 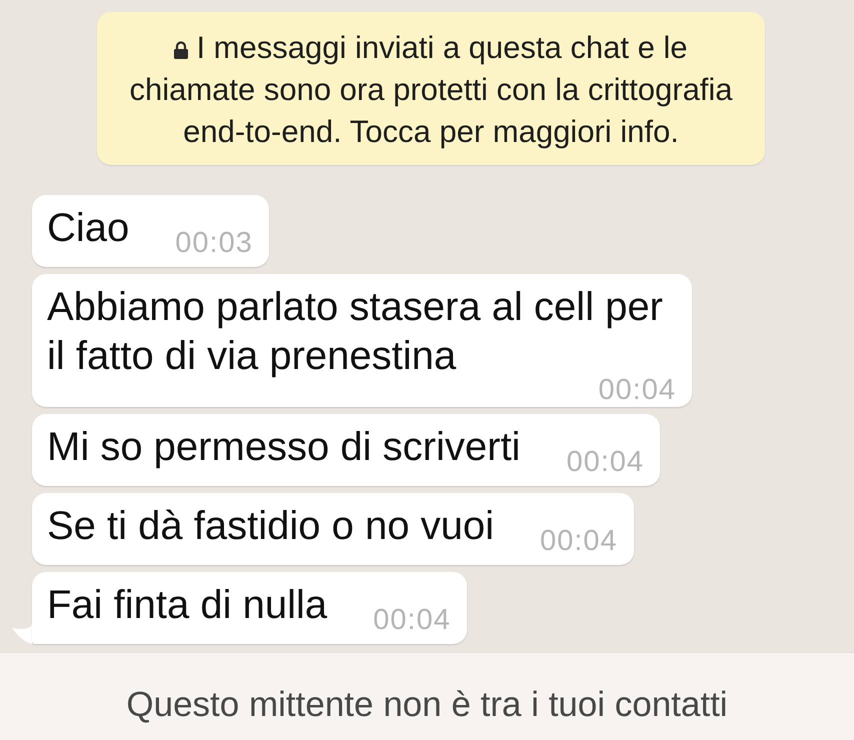 What do you see at coordinates (181, 50) in the screenshot?
I see `lock-icon` at bounding box center [181, 50].